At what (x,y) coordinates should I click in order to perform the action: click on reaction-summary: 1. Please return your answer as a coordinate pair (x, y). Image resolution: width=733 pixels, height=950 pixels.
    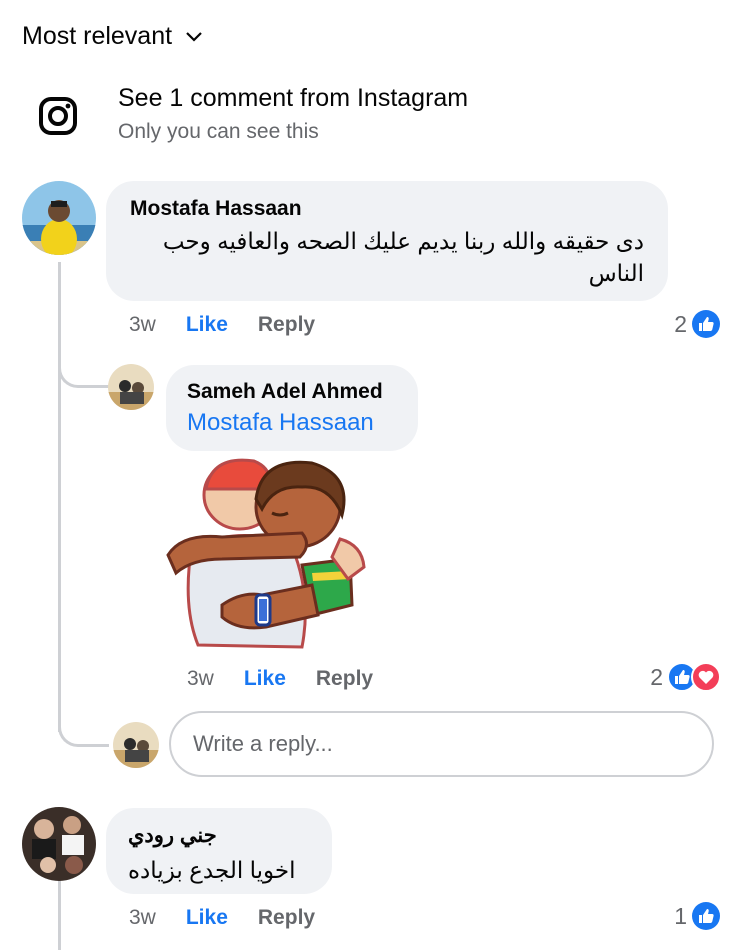
    Looking at the image, I should click on (697, 916).